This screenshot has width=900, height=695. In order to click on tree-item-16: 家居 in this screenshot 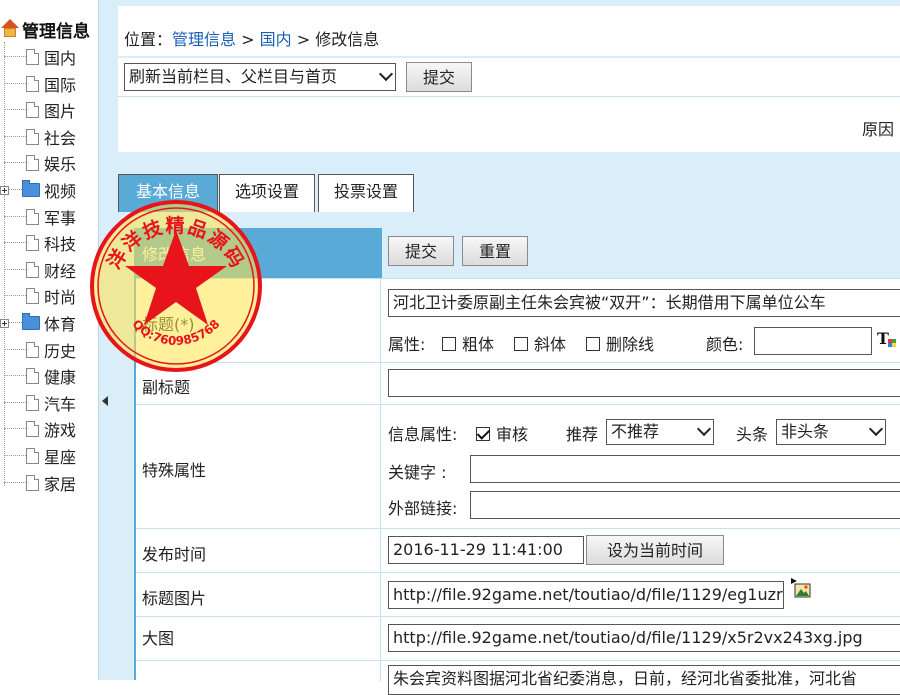, I will do `click(38, 483)`.